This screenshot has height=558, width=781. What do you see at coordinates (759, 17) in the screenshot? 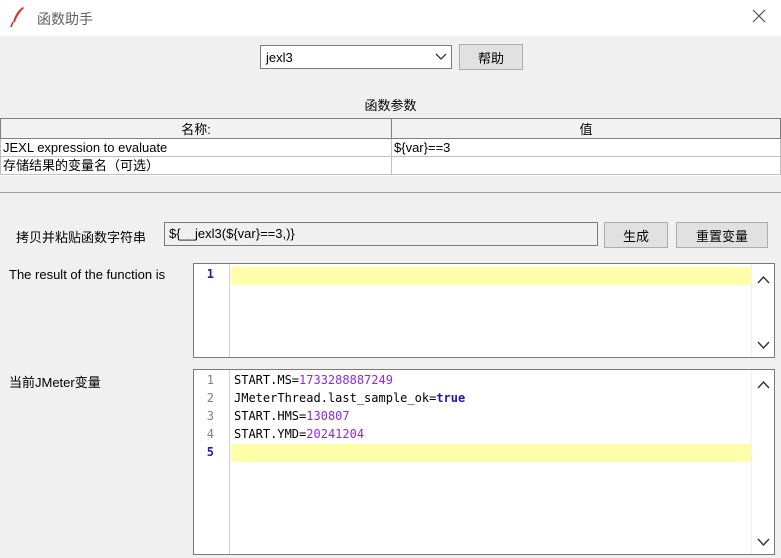
I see `close-icon` at bounding box center [759, 17].